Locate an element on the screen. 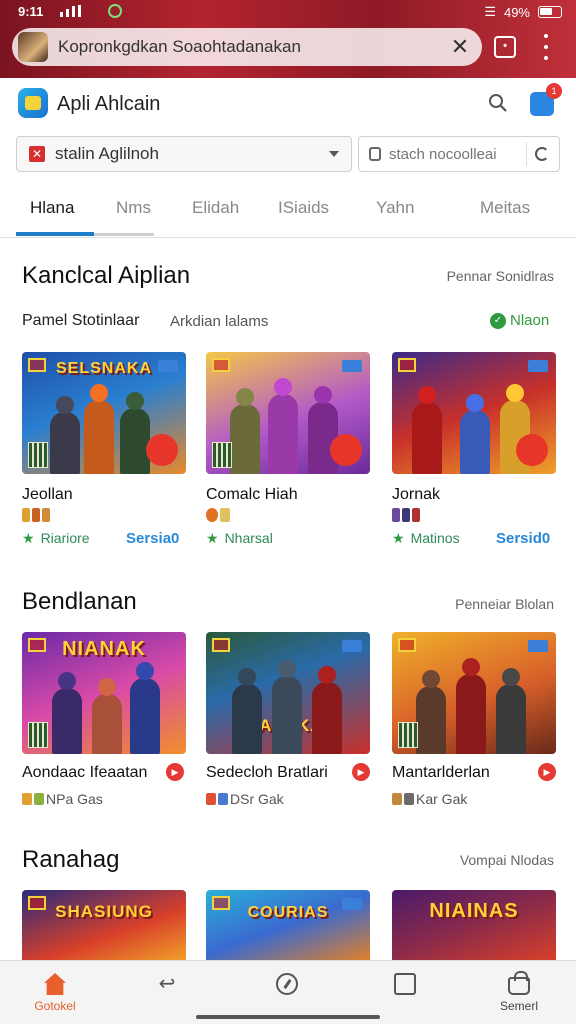  tab-meitas: Meitas is located at coordinates (505, 208).